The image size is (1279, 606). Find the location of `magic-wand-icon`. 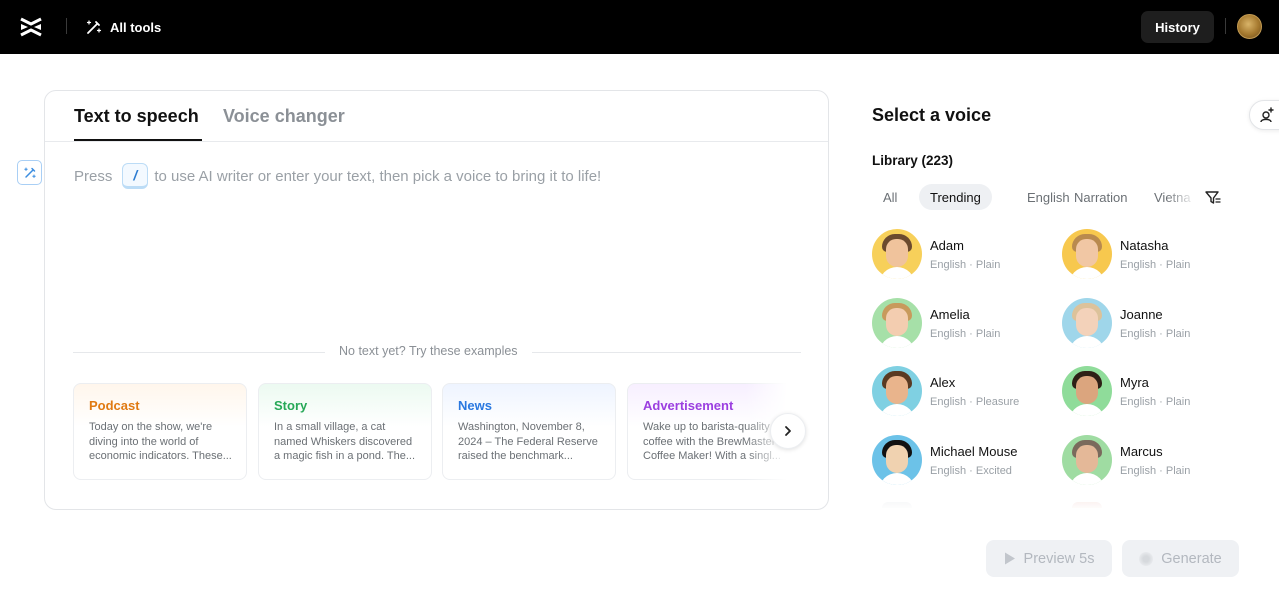

magic-wand-icon is located at coordinates (93, 27).